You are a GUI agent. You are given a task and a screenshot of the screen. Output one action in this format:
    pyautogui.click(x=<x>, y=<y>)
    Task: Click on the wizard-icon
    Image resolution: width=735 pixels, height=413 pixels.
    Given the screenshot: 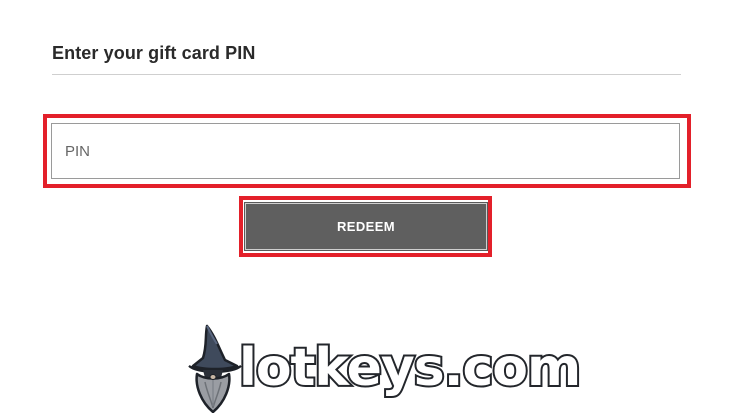 What is the action you would take?
    pyautogui.click(x=215, y=368)
    